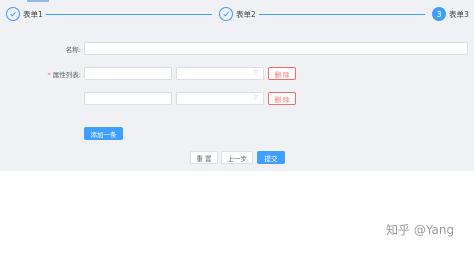 This screenshot has height=253, width=474. Describe the element at coordinates (271, 157) in the screenshot. I see `submit-button: 提交` at that location.